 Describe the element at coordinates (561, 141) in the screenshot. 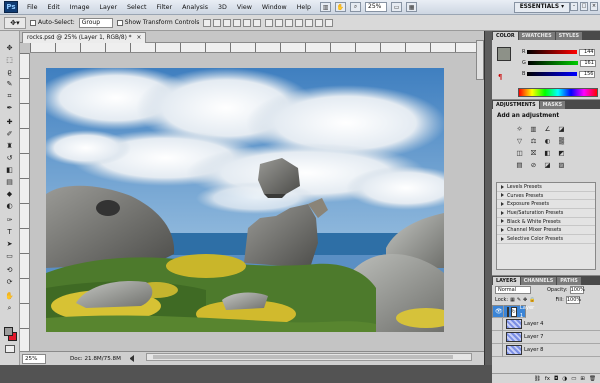

I see `adjustment-type-icon: ▒` at that location.